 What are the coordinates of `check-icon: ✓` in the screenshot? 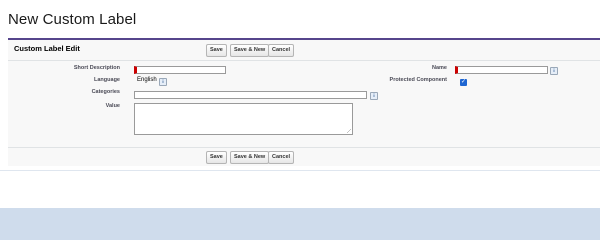 It's located at (463, 81).